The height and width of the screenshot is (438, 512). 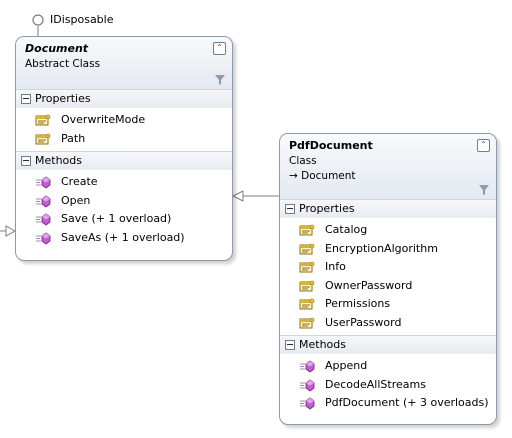 I want to click on member-name: Info, so click(x=335, y=266).